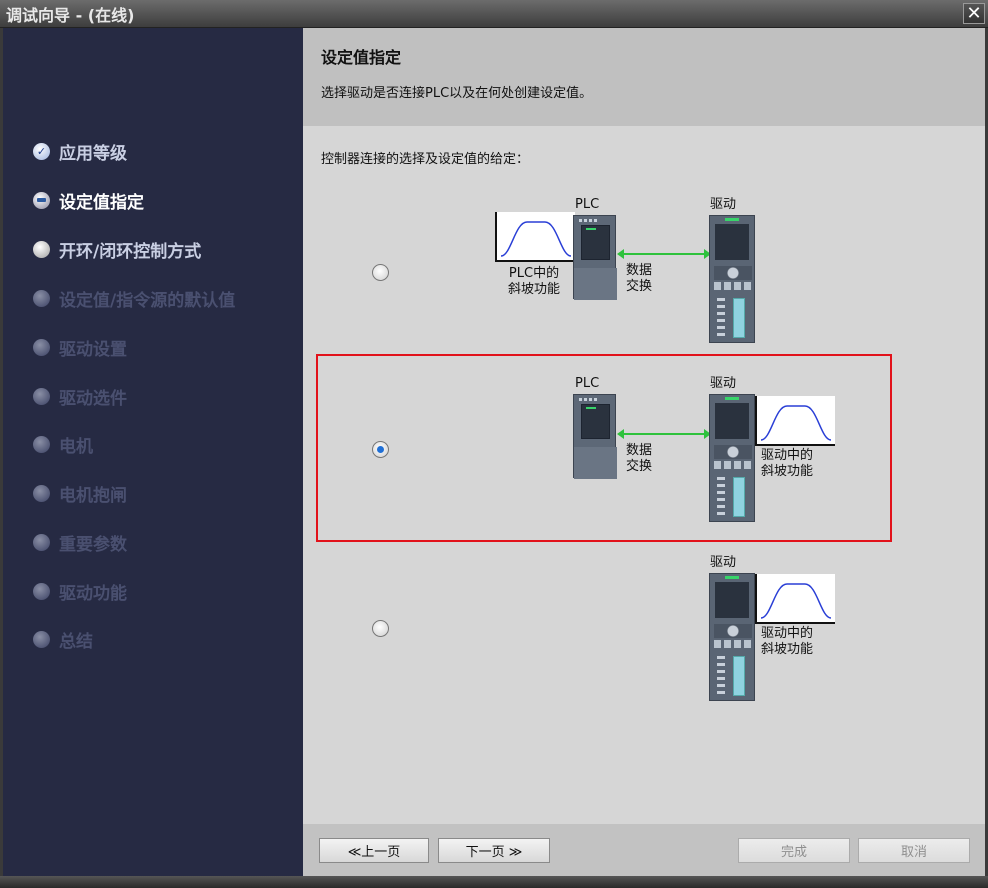  What do you see at coordinates (380, 449) in the screenshot?
I see `radio-ramp-in-drive-with-plc` at bounding box center [380, 449].